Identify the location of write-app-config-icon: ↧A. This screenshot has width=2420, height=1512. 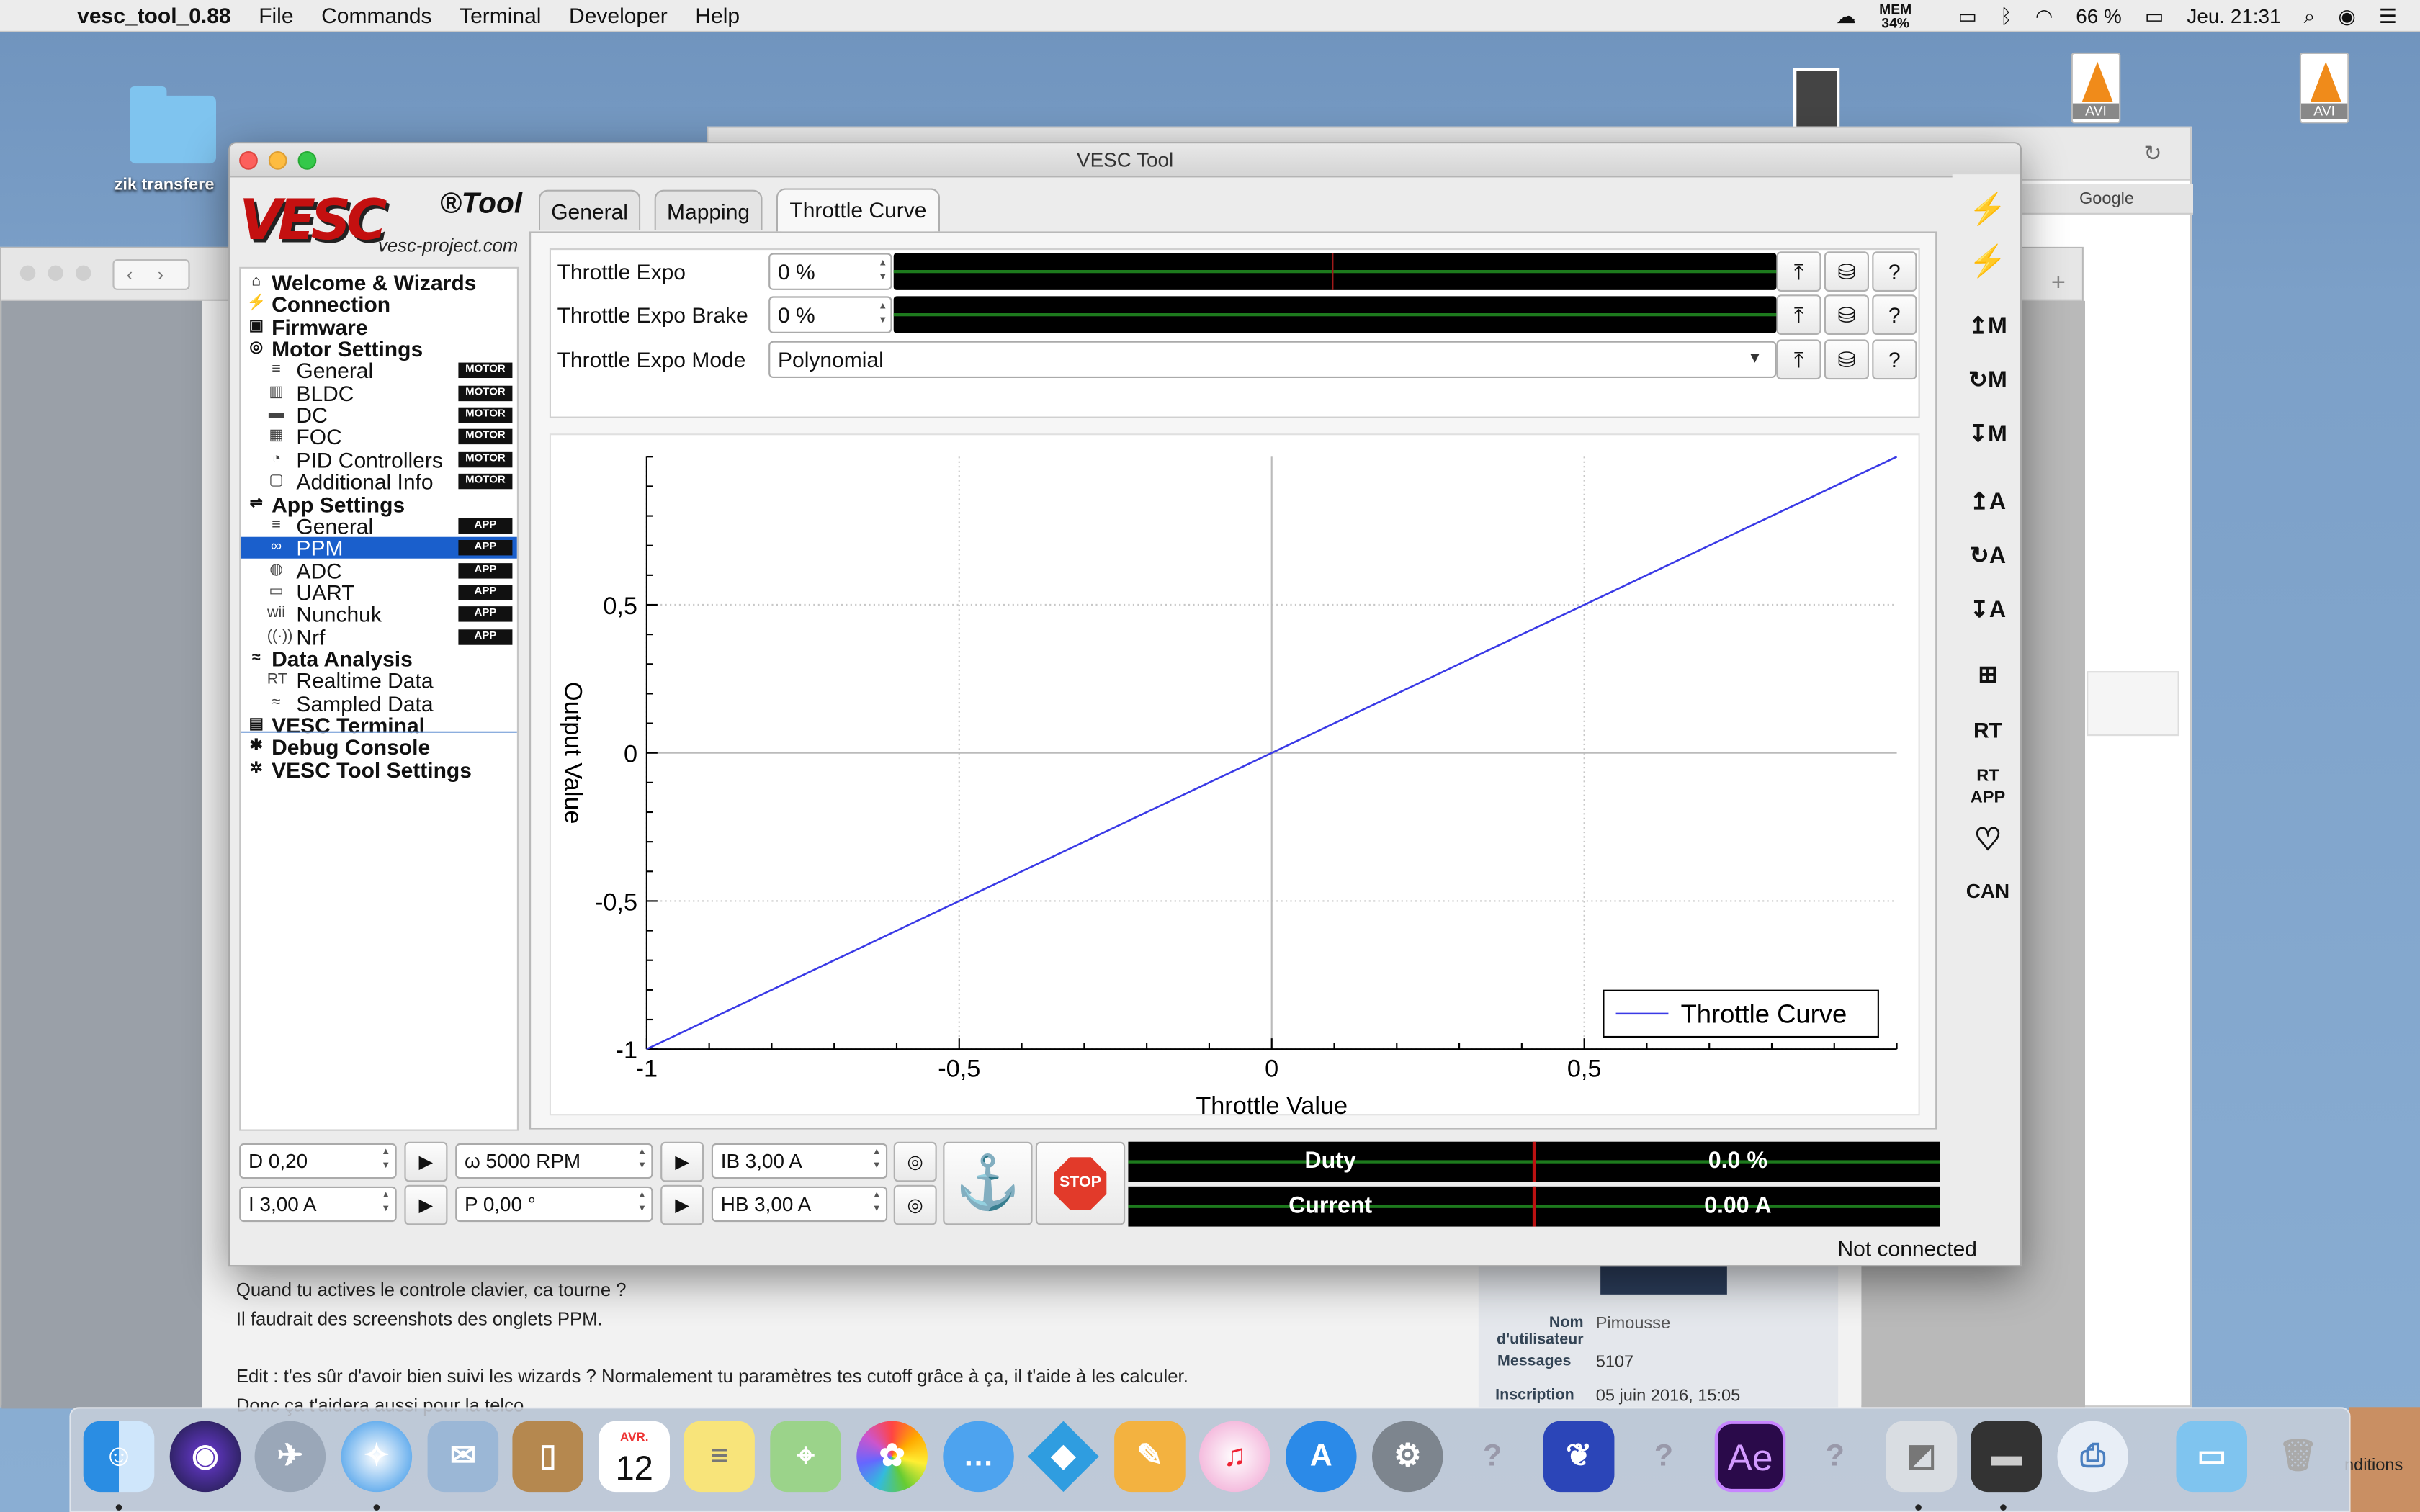
(1989, 611).